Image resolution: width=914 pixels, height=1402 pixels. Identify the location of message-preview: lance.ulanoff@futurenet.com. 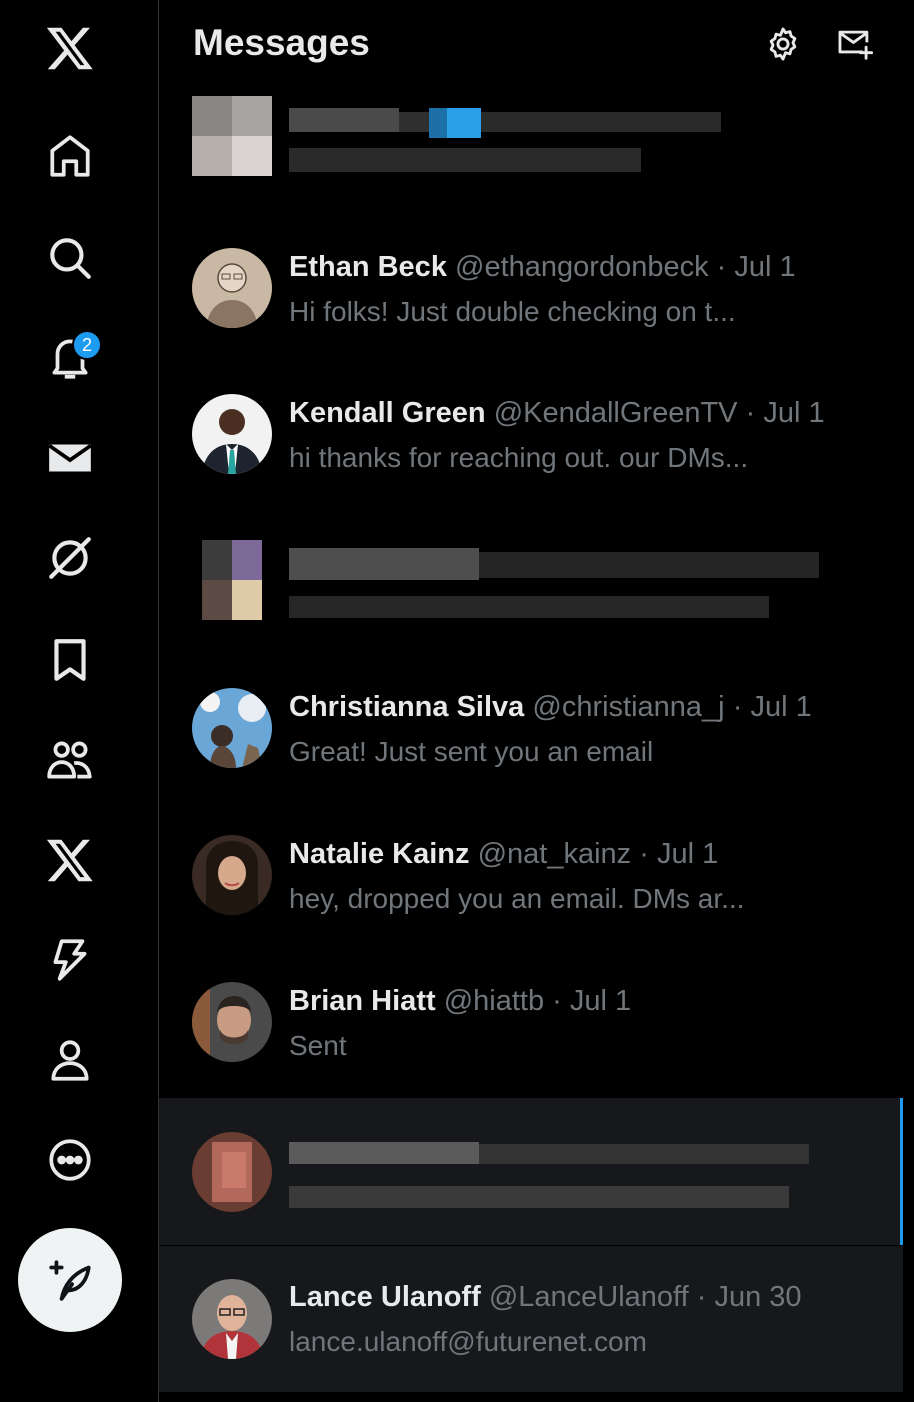
(468, 1341).